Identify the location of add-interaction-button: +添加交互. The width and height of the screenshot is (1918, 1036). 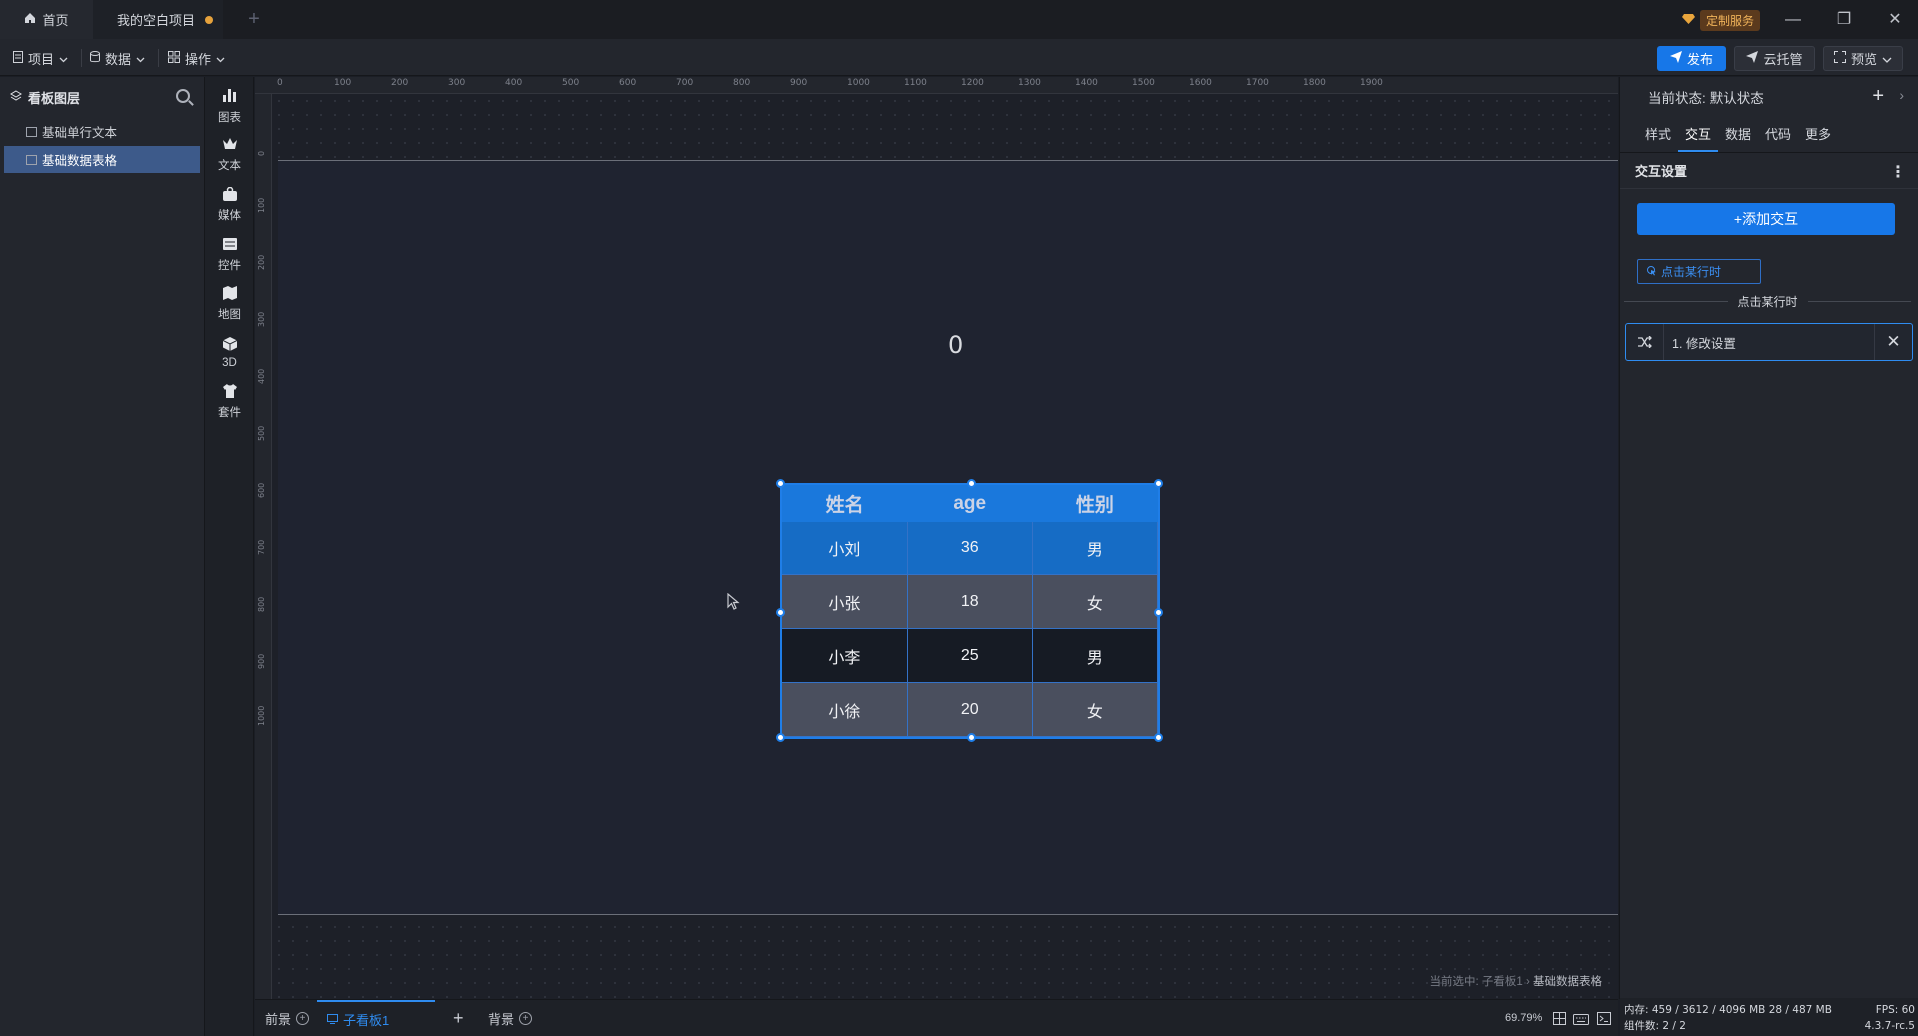
(1766, 219).